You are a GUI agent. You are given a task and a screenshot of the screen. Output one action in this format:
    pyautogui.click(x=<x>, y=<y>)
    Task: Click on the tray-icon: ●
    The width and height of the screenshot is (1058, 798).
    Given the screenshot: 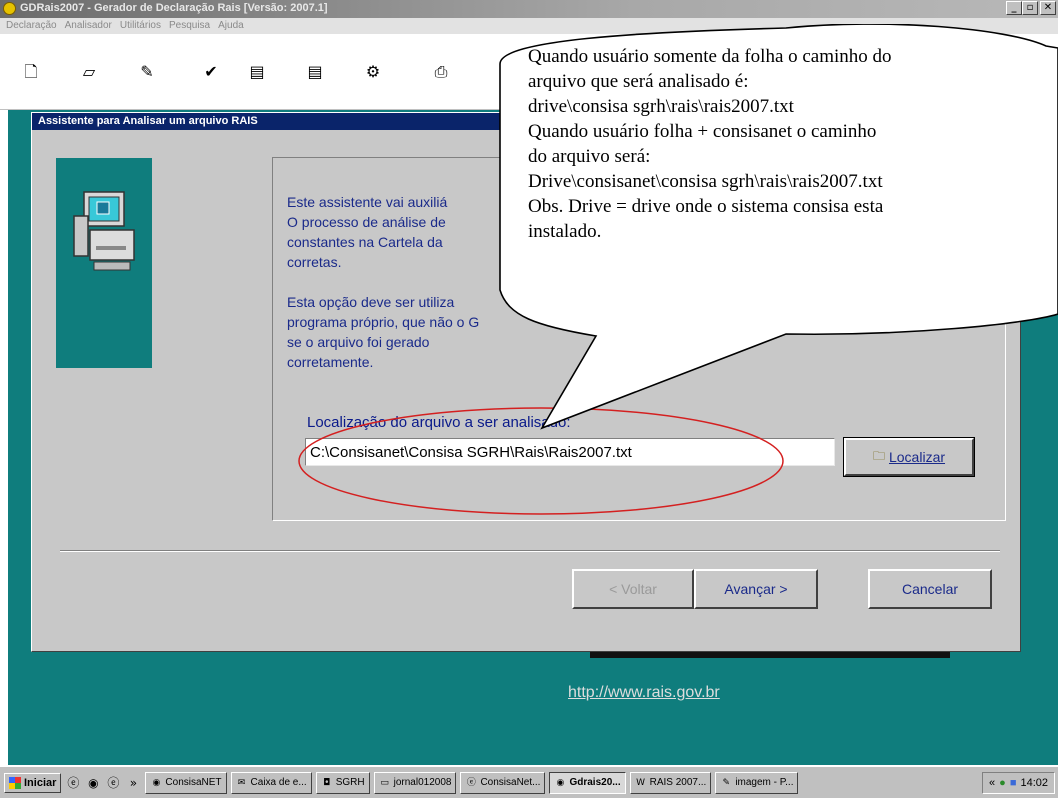 What is the action you would take?
    pyautogui.click(x=1002, y=783)
    